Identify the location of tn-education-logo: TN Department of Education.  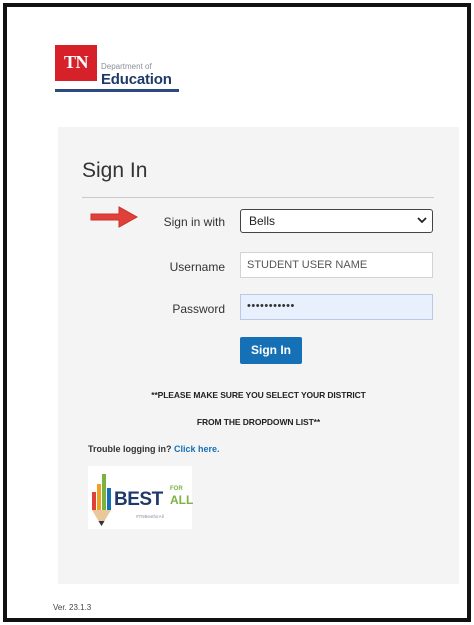
(120, 71).